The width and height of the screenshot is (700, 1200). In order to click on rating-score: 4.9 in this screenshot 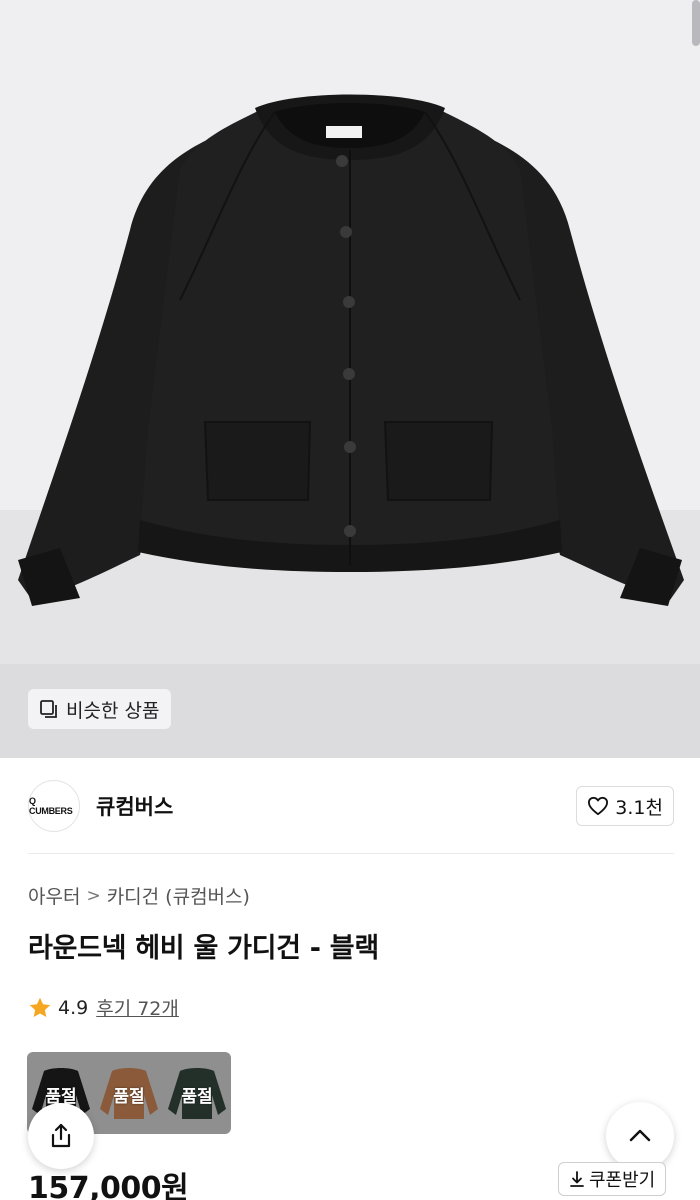, I will do `click(73, 1007)`.